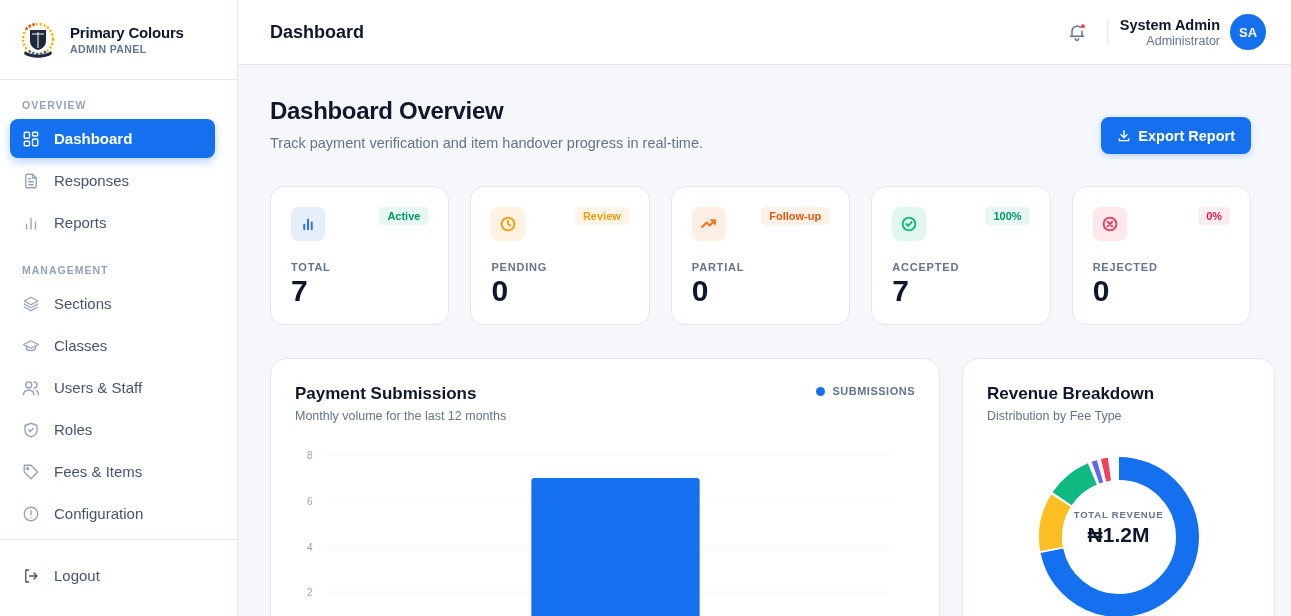  I want to click on tag-icon, so click(31, 471).